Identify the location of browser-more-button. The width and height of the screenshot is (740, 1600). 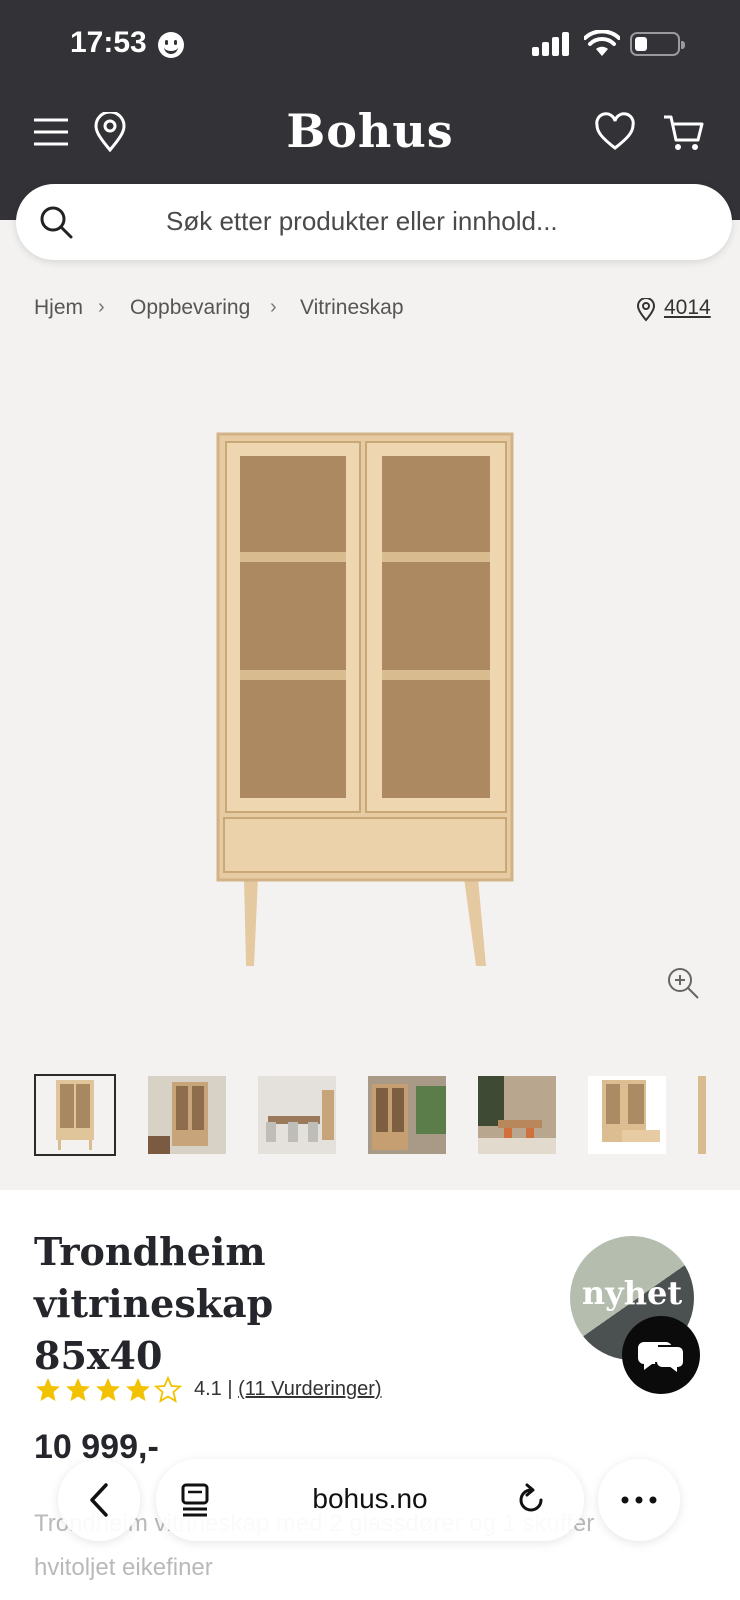
(639, 1500).